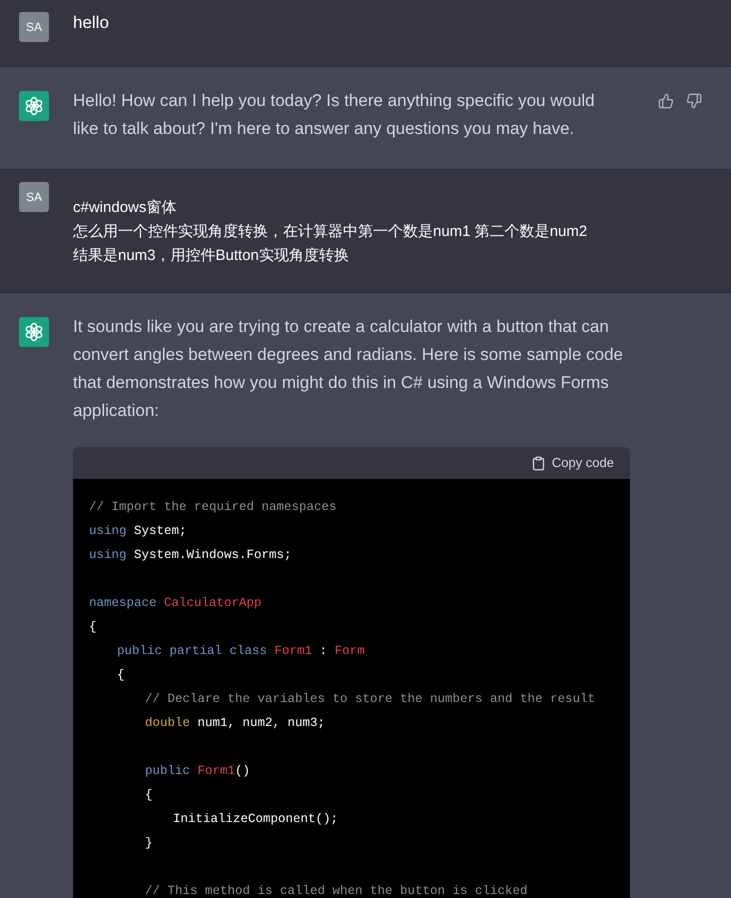 This screenshot has width=731, height=898. I want to click on clipboard-icon, so click(538, 463).